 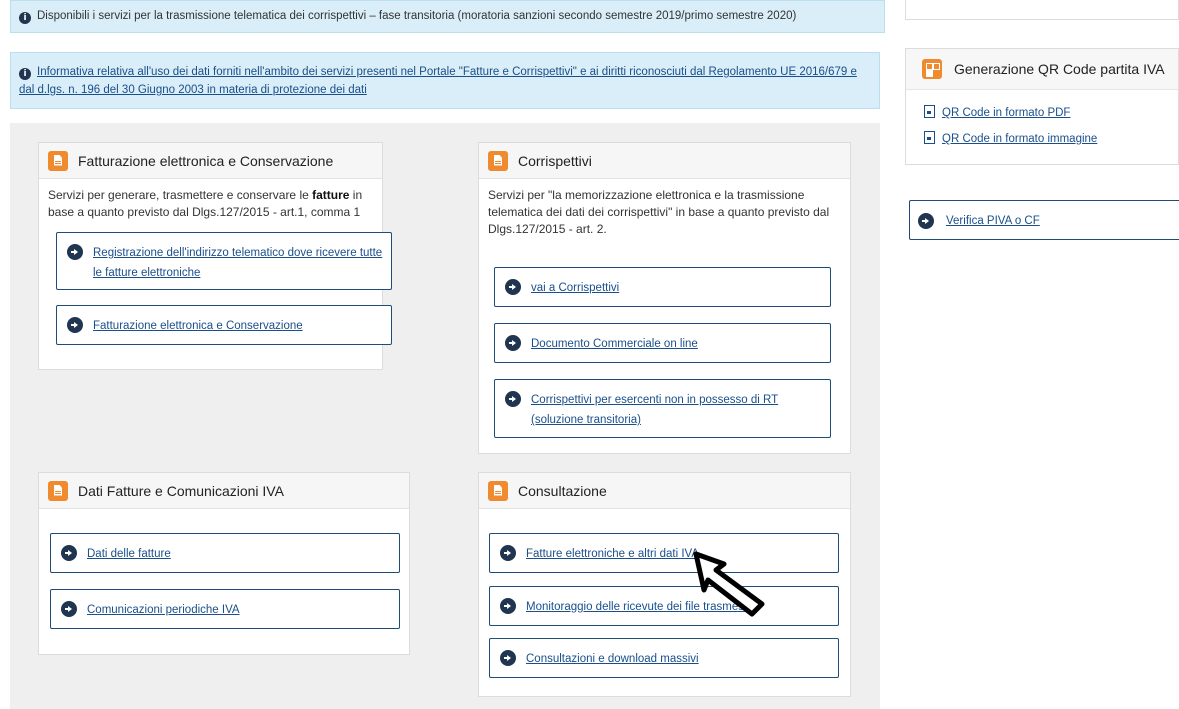 What do you see at coordinates (664, 161) in the screenshot?
I see `panel-header: Corrispettivi` at bounding box center [664, 161].